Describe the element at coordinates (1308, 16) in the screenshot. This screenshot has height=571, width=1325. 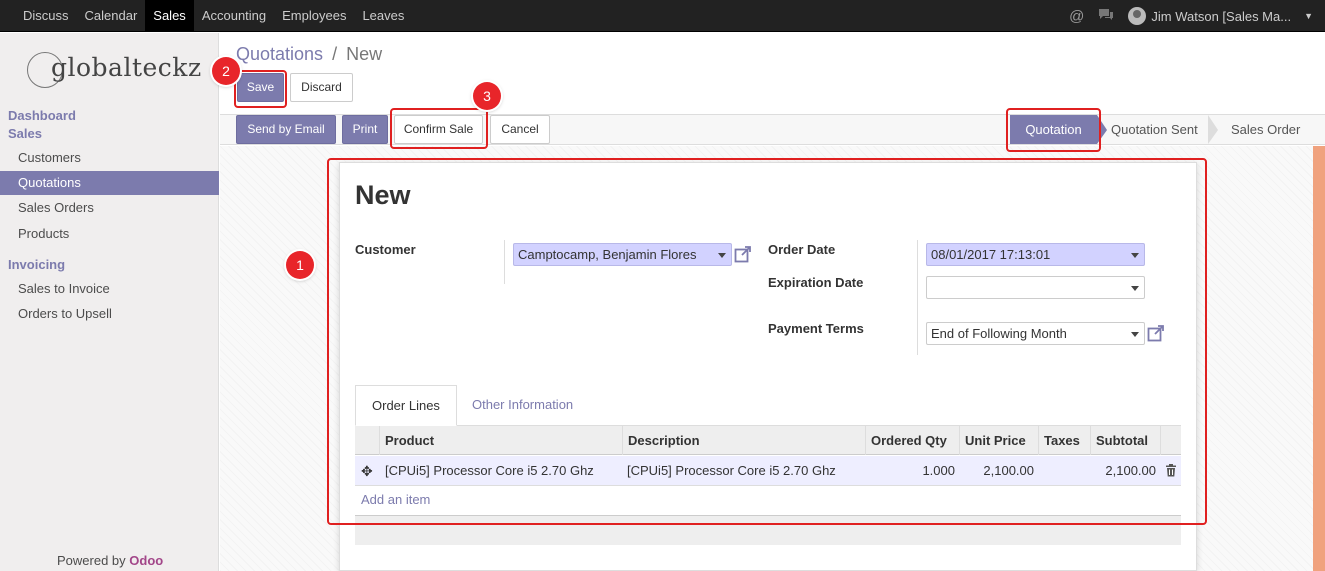
I see `caret-down-icon: ▼` at that location.